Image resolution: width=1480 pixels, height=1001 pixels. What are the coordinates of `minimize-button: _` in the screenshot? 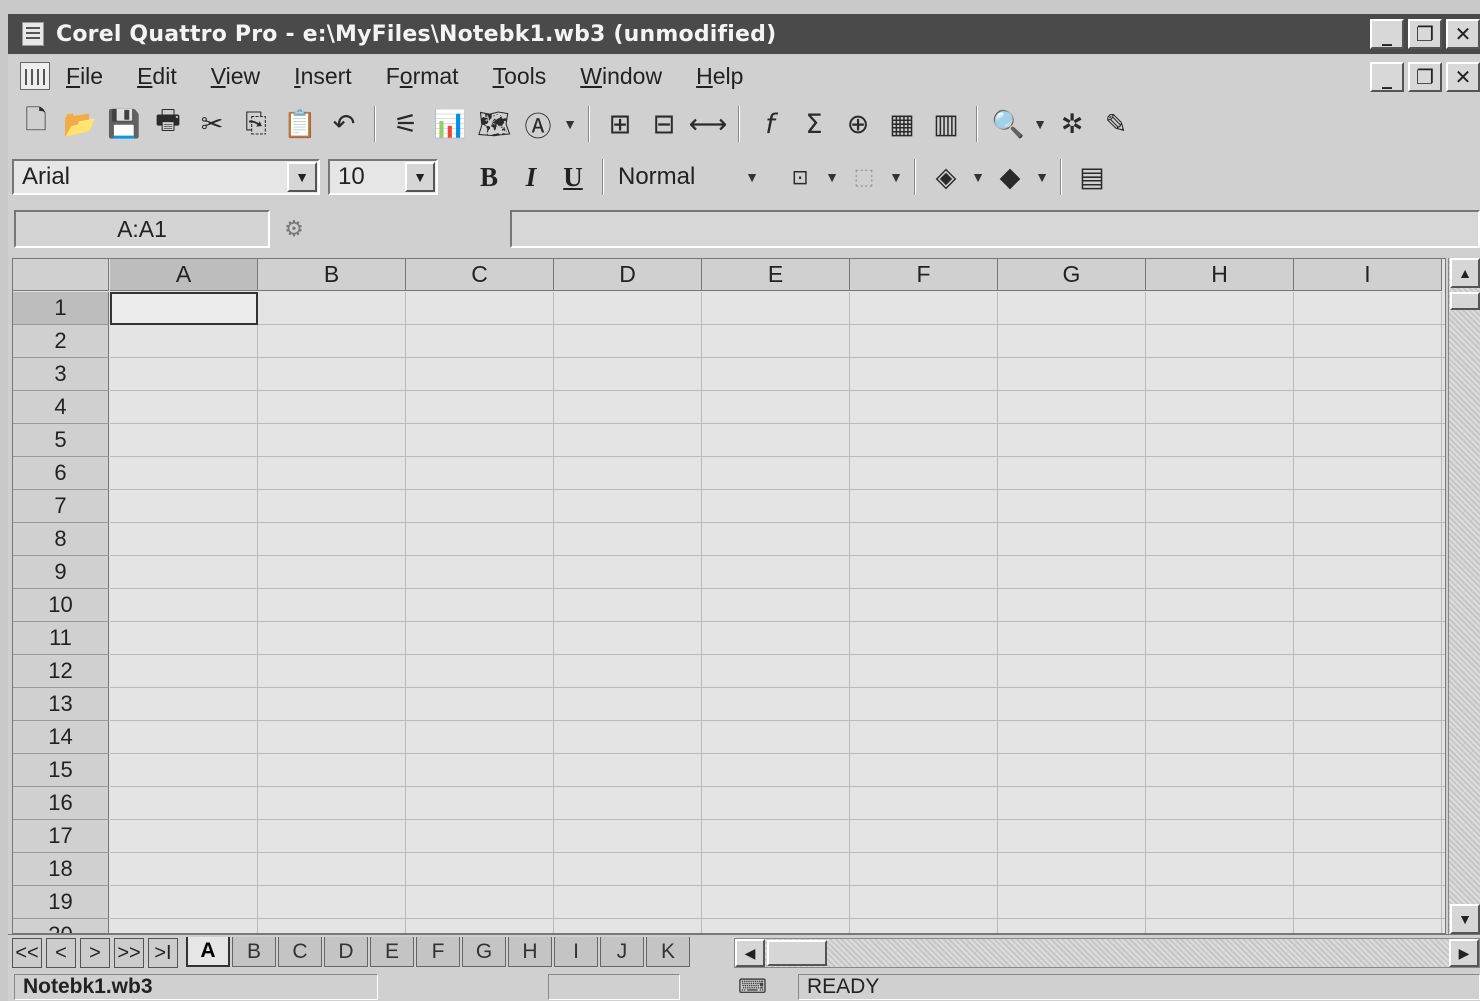 It's located at (1387, 34).